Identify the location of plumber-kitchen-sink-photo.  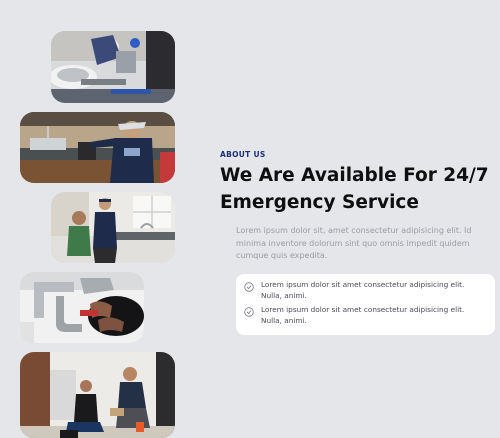
(97, 147).